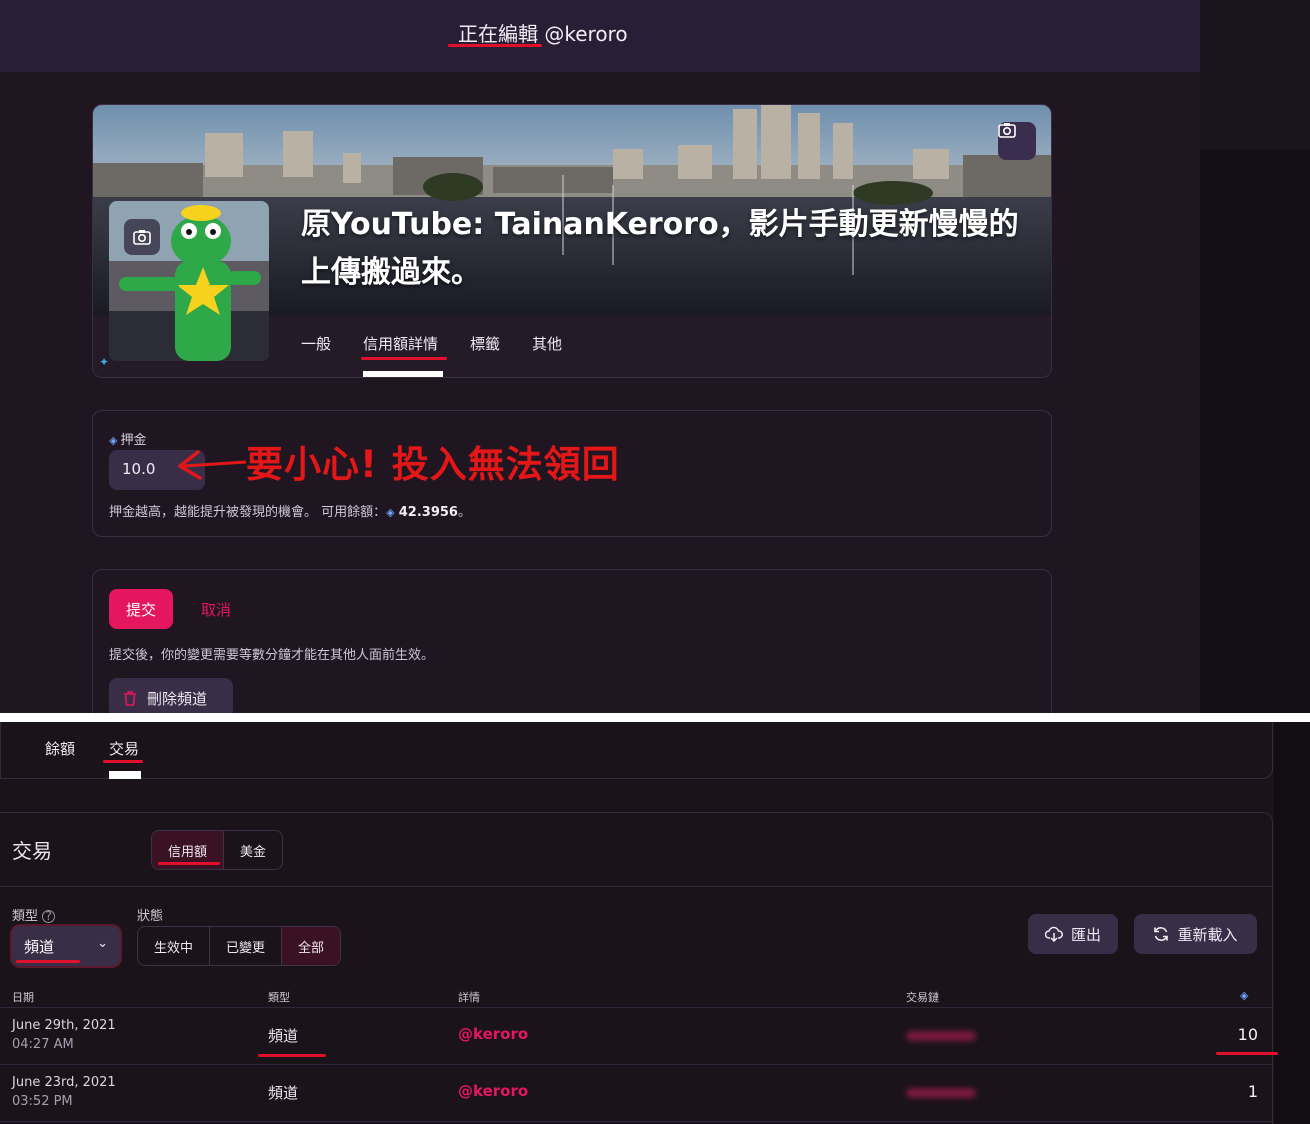 The width and height of the screenshot is (1310, 1124). Describe the element at coordinates (311, 946) in the screenshot. I see `status-all-button: 全部` at that location.